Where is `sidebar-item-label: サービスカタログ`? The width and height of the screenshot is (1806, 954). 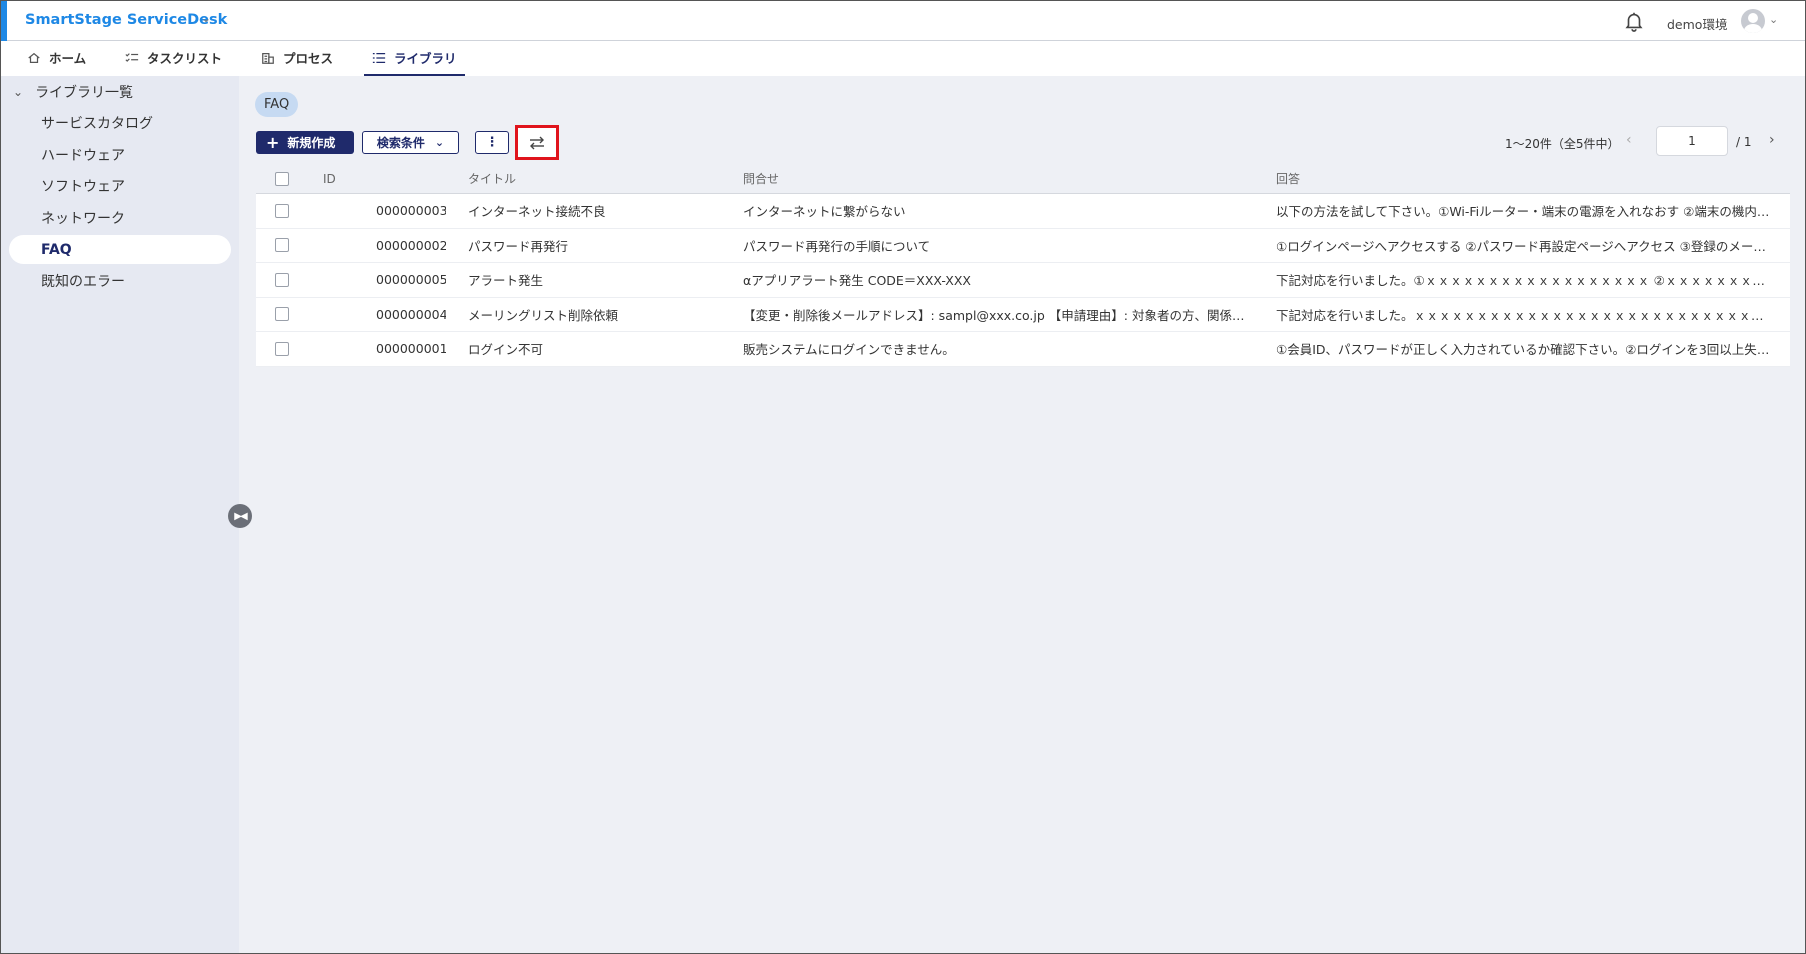
sidebar-item-label: サービスカタログ is located at coordinates (97, 123).